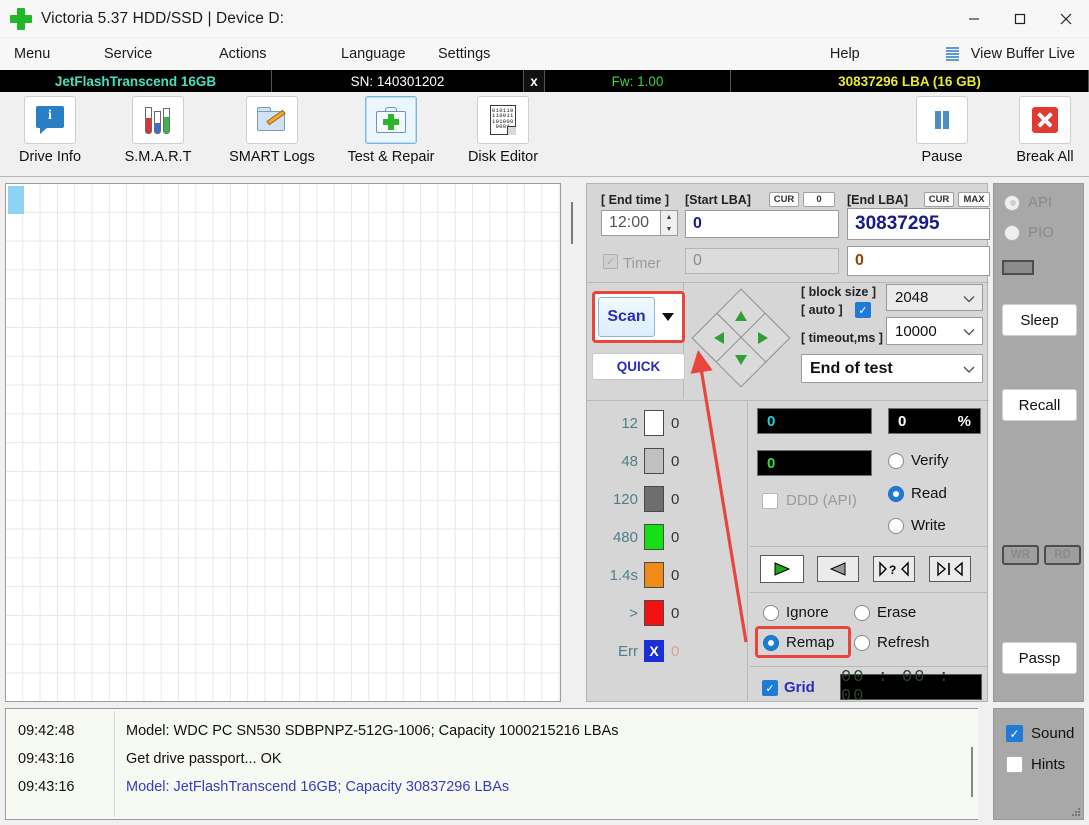 This screenshot has width=1089, height=825. What do you see at coordinates (1066, 19) in the screenshot?
I see `close-icon` at bounding box center [1066, 19].